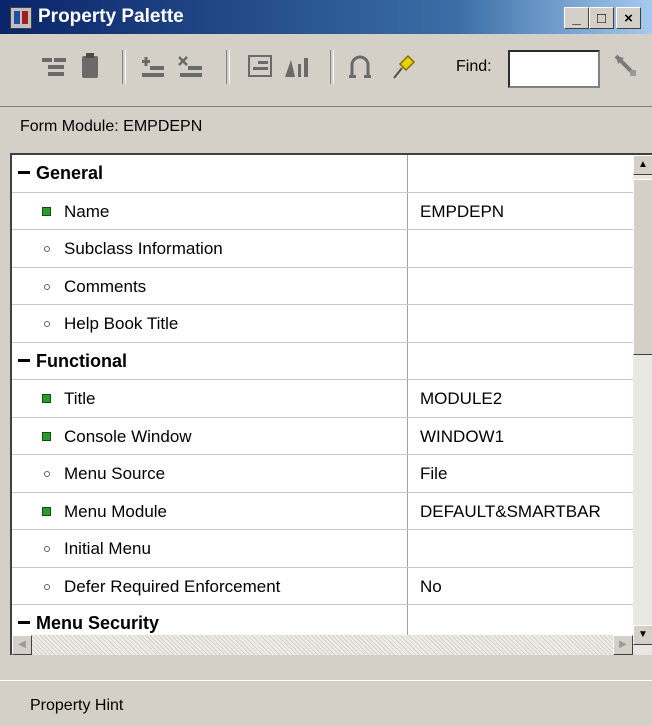 This screenshot has height=726, width=652. Describe the element at coordinates (474, 66) in the screenshot. I see `find-label: Find:` at that location.